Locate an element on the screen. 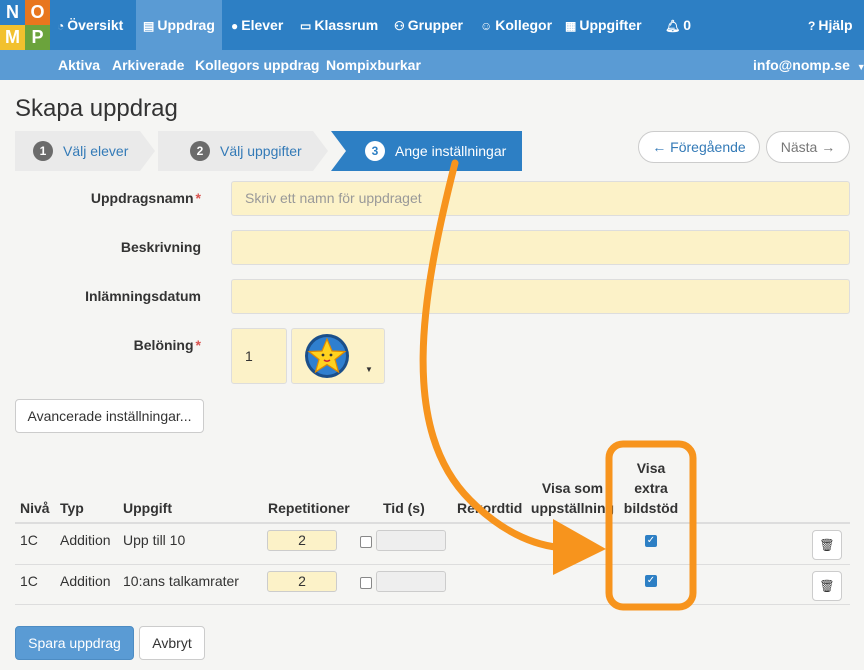  cancel-button: Avbryt is located at coordinates (172, 643).